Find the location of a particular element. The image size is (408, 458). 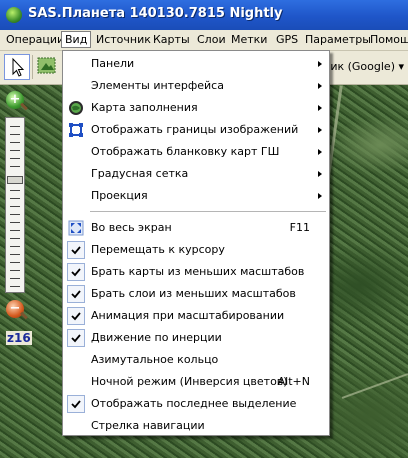

zoom-panel: + − z16 is located at coordinates (16, 271).